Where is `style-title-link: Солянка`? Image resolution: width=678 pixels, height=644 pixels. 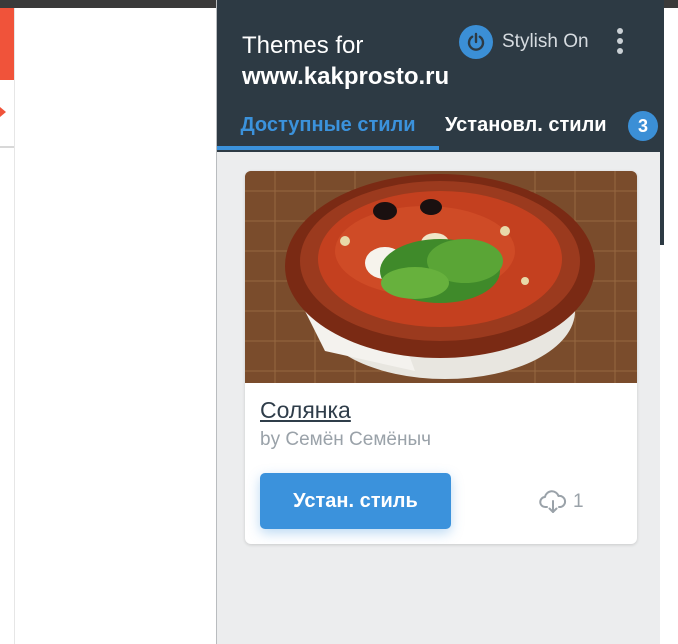 style-title-link: Солянка is located at coordinates (305, 410).